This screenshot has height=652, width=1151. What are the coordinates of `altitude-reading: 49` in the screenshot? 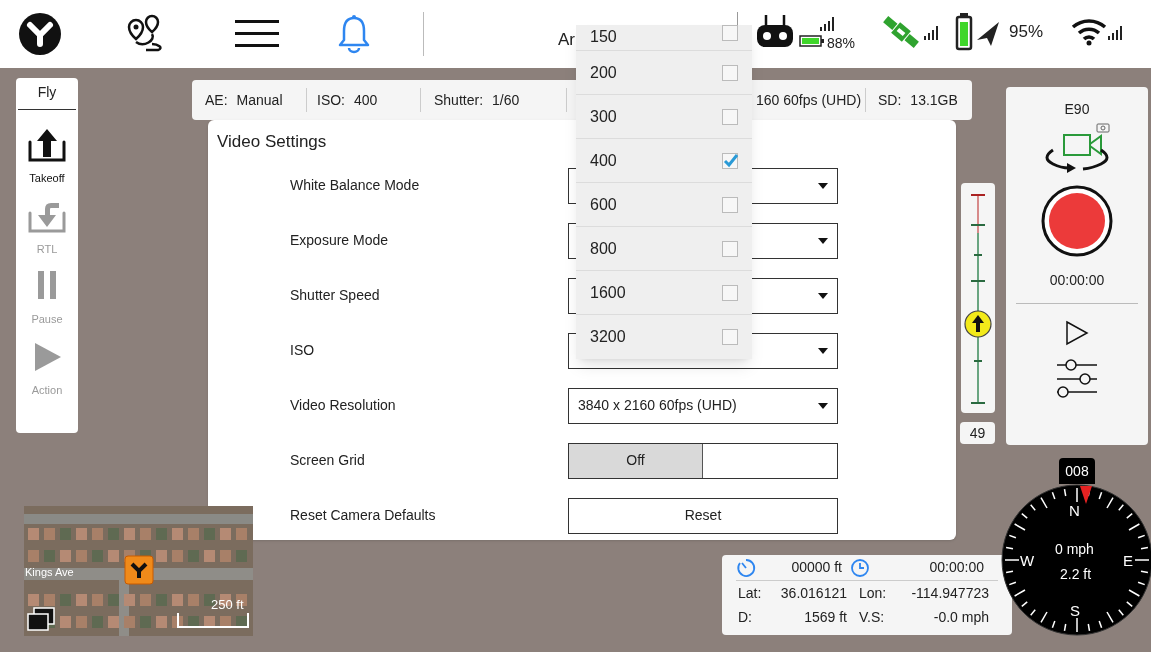 It's located at (977, 433).